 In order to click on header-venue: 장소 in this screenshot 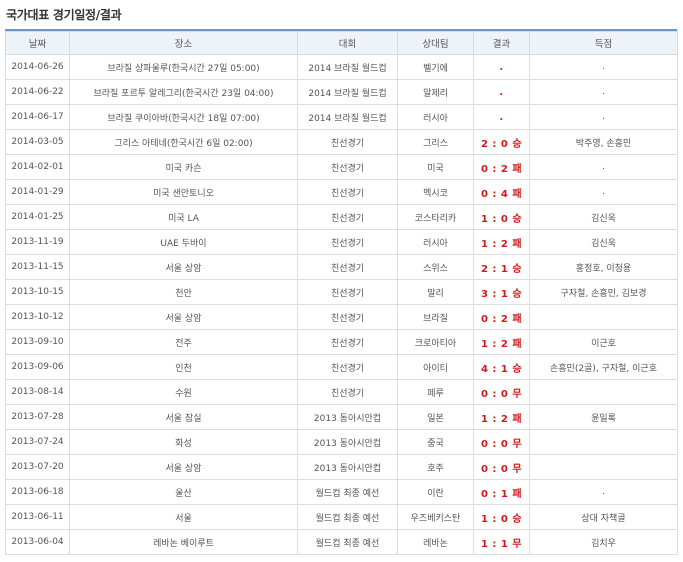, I will do `click(183, 43)`.